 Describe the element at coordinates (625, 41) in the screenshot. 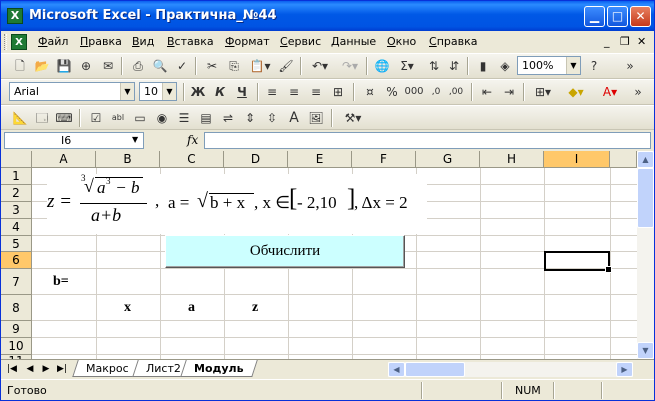

I see `doc-restore-button: ❐` at that location.